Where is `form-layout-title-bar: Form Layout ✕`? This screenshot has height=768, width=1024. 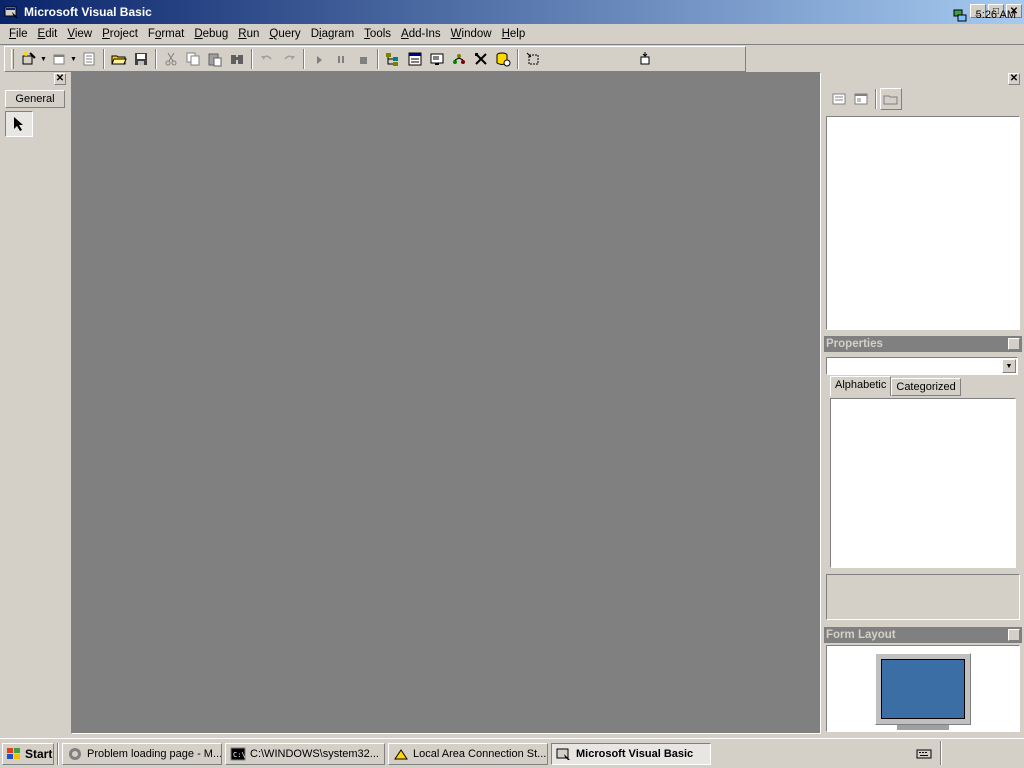
form-layout-title-bar: Form Layout ✕ is located at coordinates (923, 635).